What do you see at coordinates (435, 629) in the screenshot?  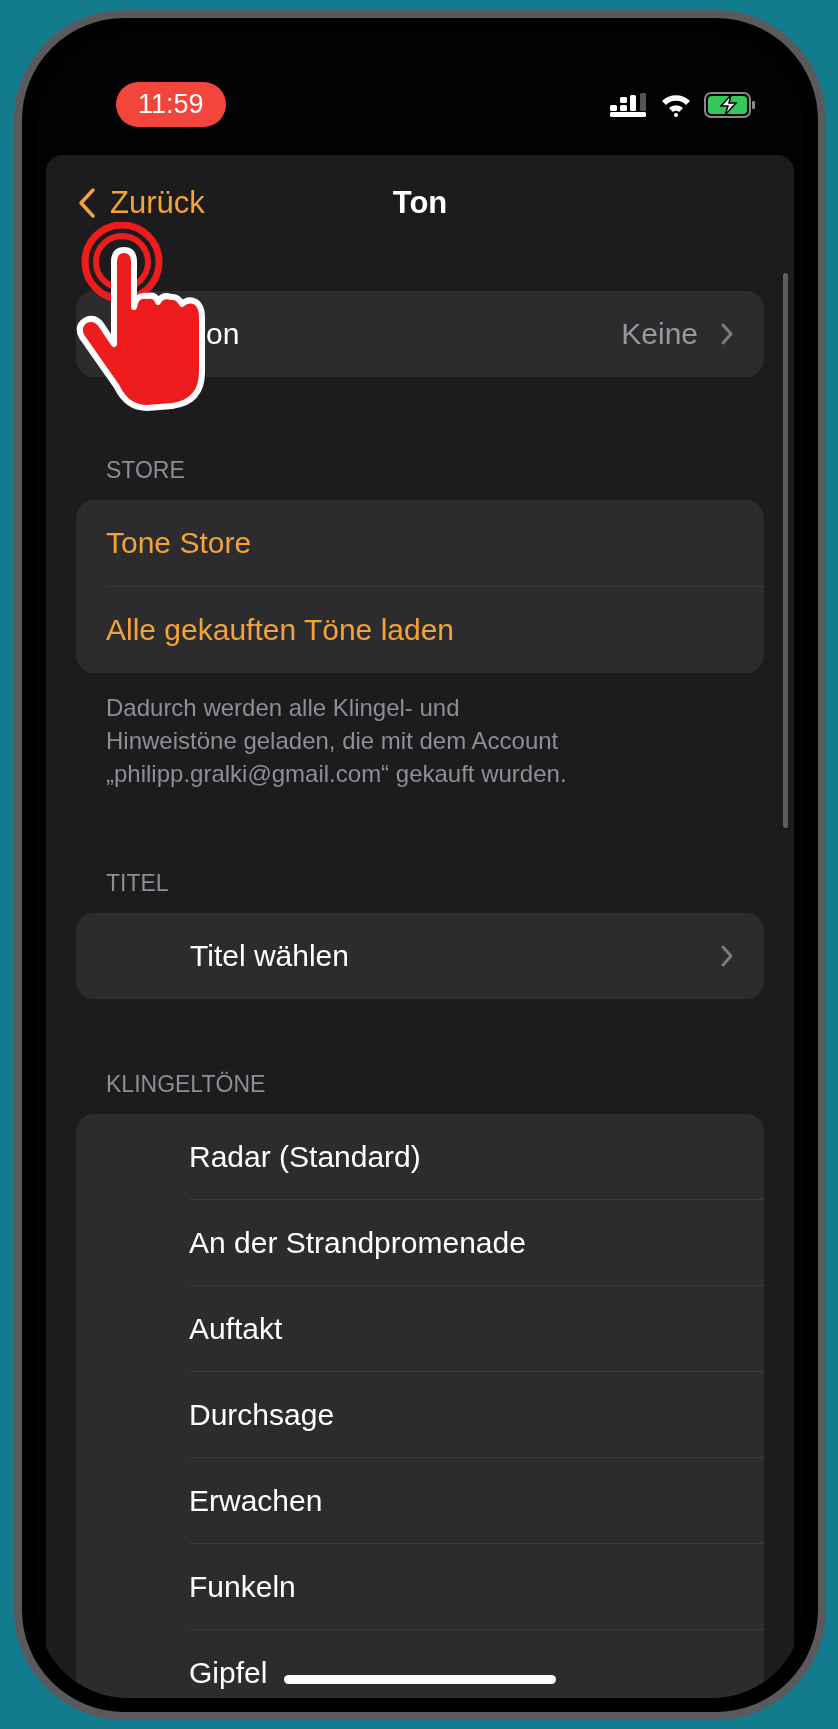 I see `store-link: Alle gekauften Töne laden` at bounding box center [435, 629].